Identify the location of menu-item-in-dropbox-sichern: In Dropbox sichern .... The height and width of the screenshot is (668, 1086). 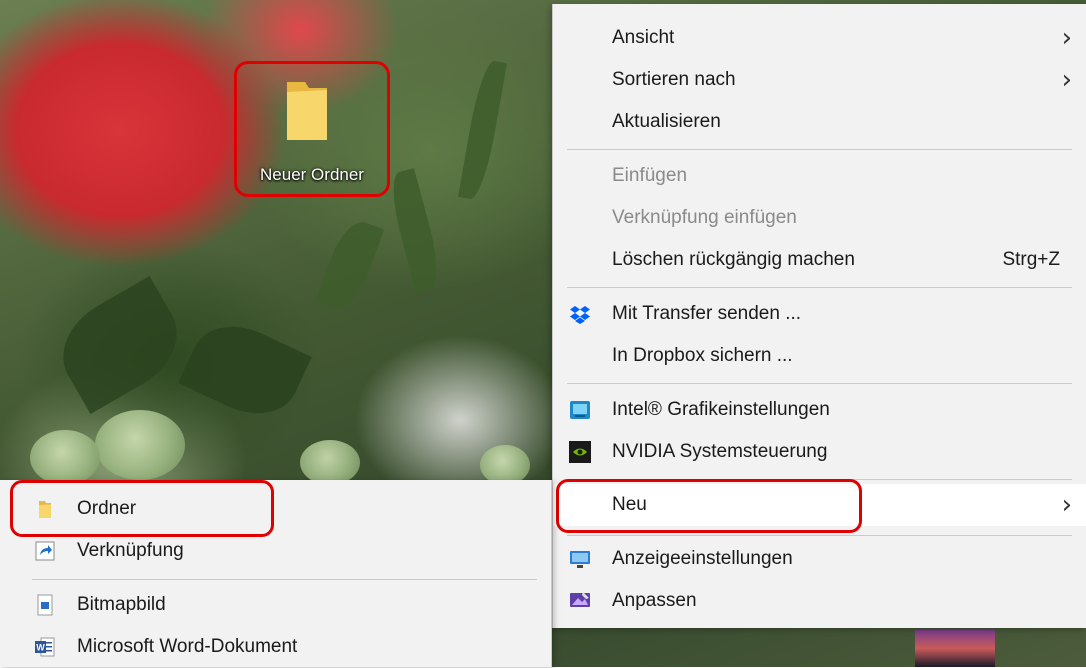
(819, 356).